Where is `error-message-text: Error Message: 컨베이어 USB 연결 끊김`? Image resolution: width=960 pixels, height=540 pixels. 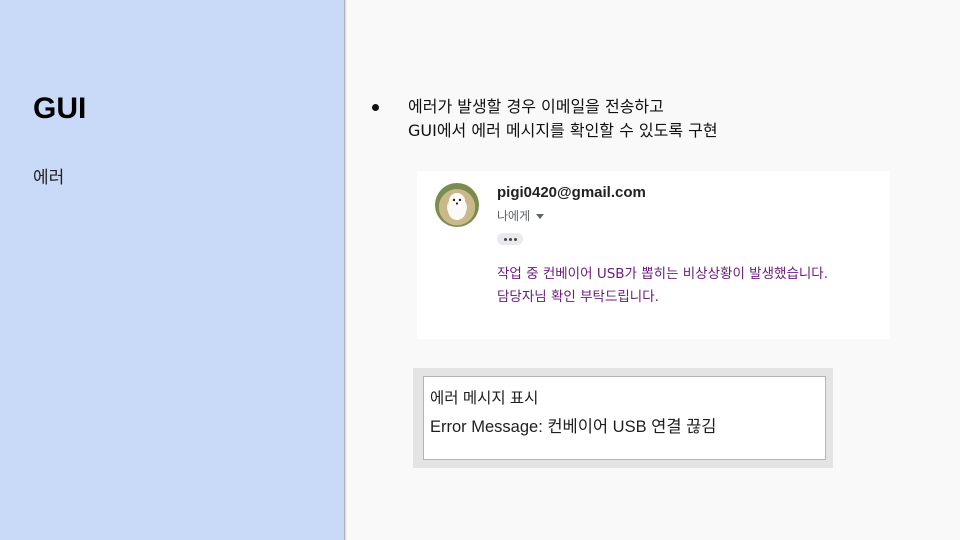 error-message-text: Error Message: 컨베이어 USB 연결 끊김 is located at coordinates (573, 427).